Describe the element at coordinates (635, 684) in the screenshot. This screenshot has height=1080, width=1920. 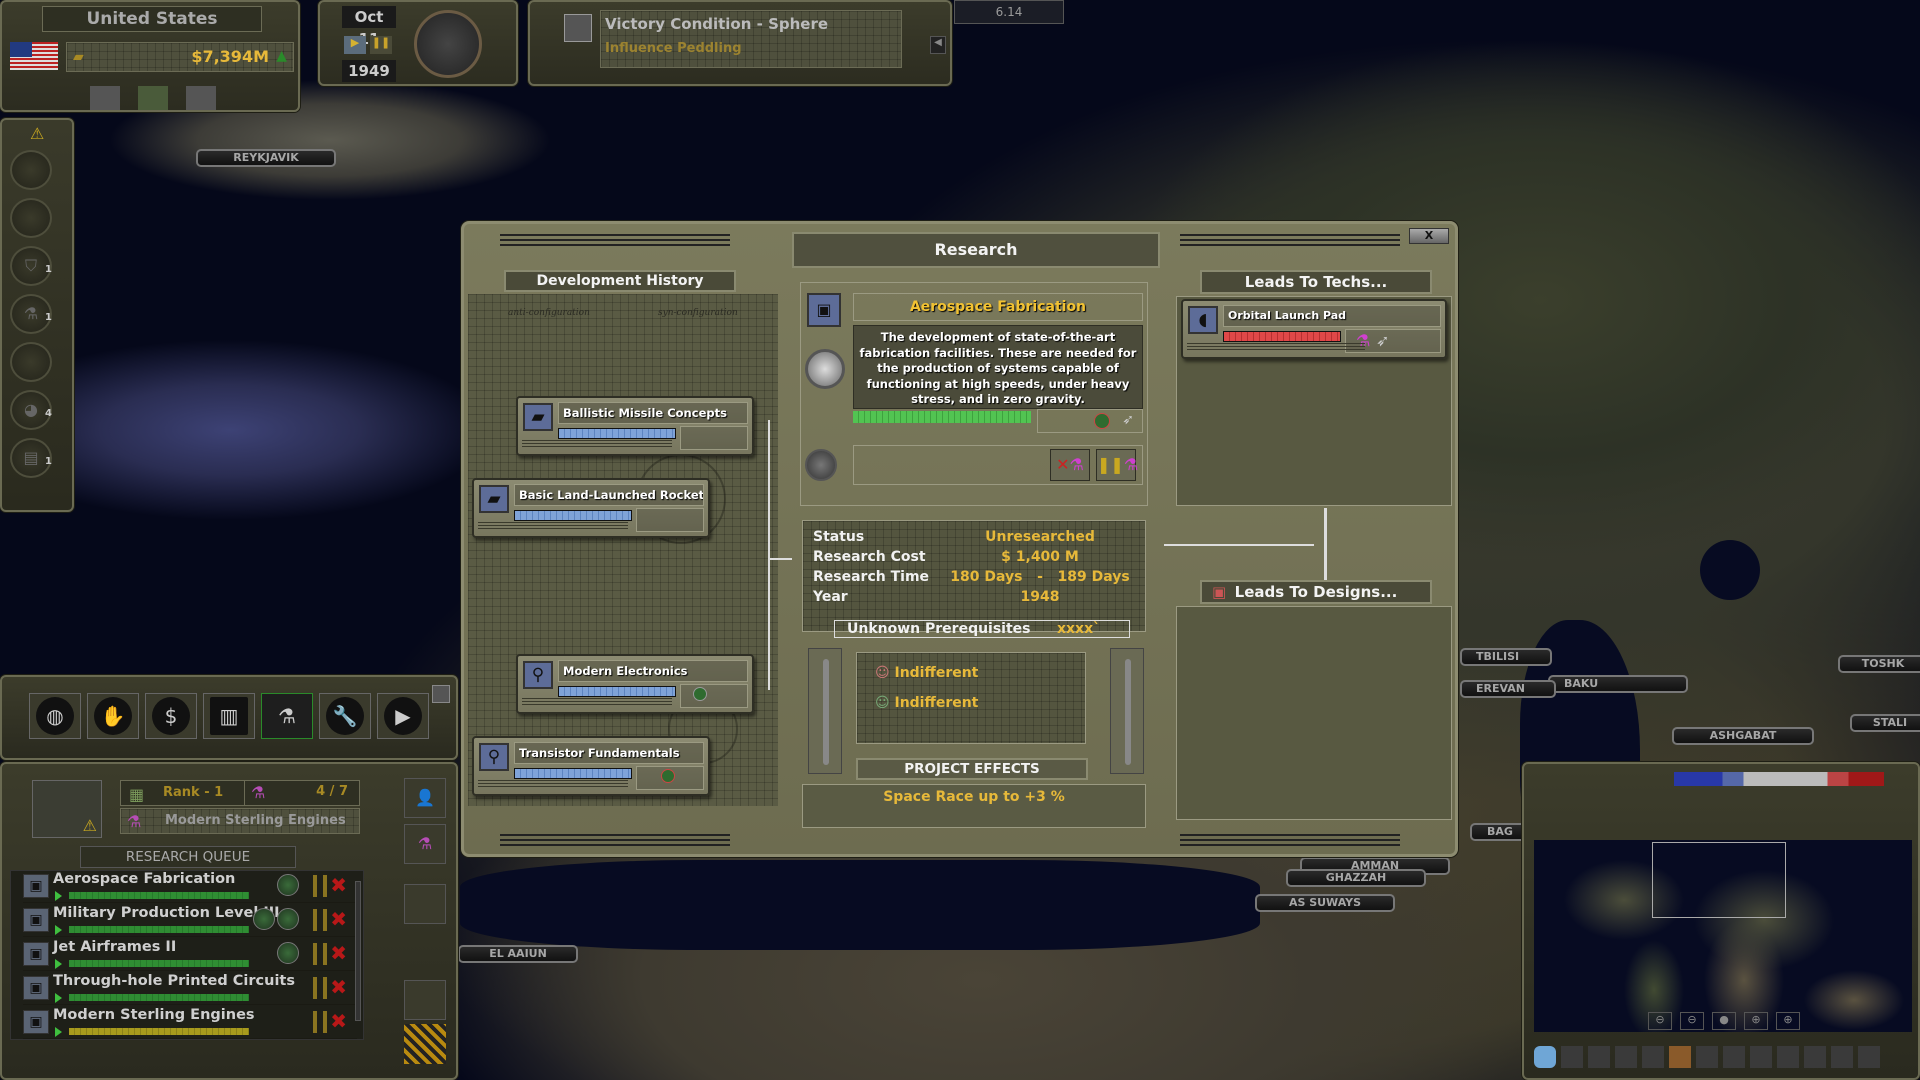
I see `history-tech-card: ⚲ Modern Electronics` at that location.